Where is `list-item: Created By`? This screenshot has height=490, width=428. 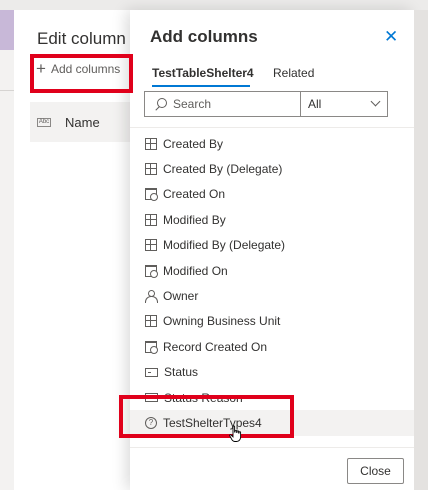 list-item: Created By is located at coordinates (272, 143).